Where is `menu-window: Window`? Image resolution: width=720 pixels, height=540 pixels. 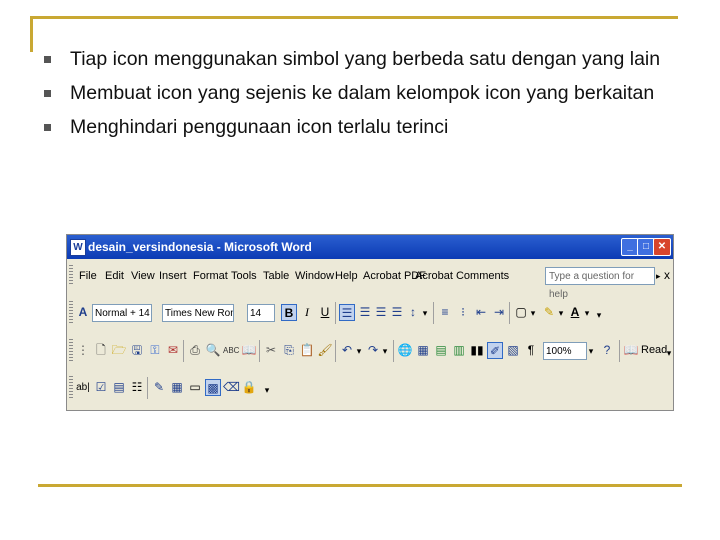 menu-window: Window is located at coordinates (314, 276).